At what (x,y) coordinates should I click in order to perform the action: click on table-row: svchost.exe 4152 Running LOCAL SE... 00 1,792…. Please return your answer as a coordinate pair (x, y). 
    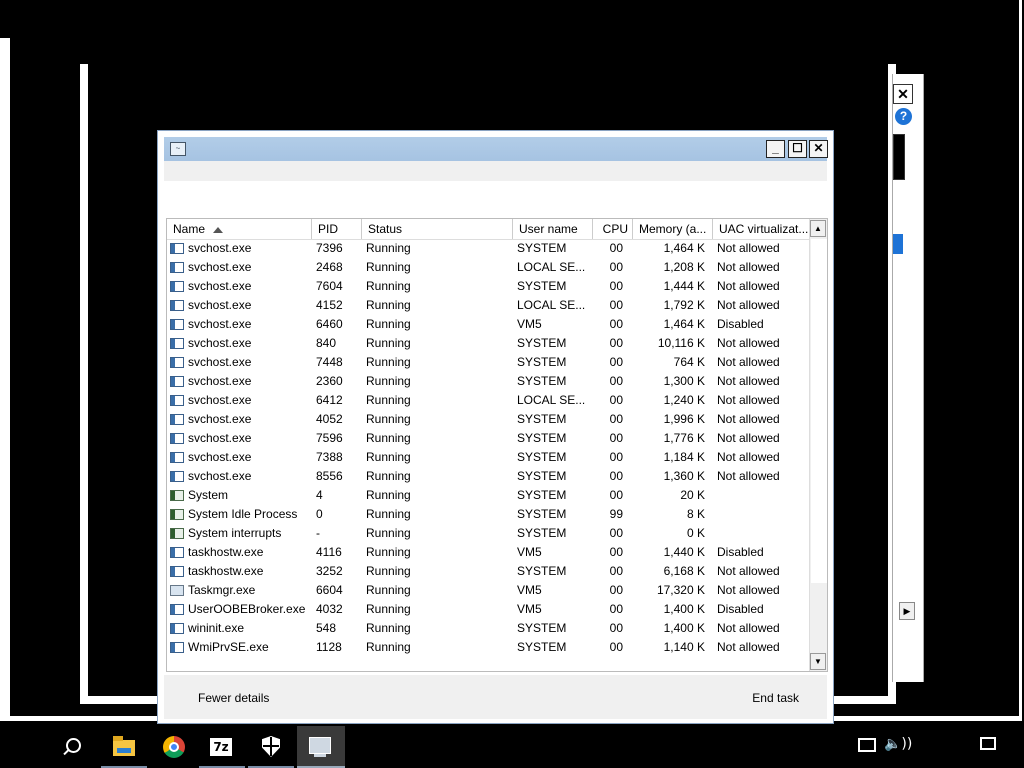
    Looking at the image, I should click on (489, 305).